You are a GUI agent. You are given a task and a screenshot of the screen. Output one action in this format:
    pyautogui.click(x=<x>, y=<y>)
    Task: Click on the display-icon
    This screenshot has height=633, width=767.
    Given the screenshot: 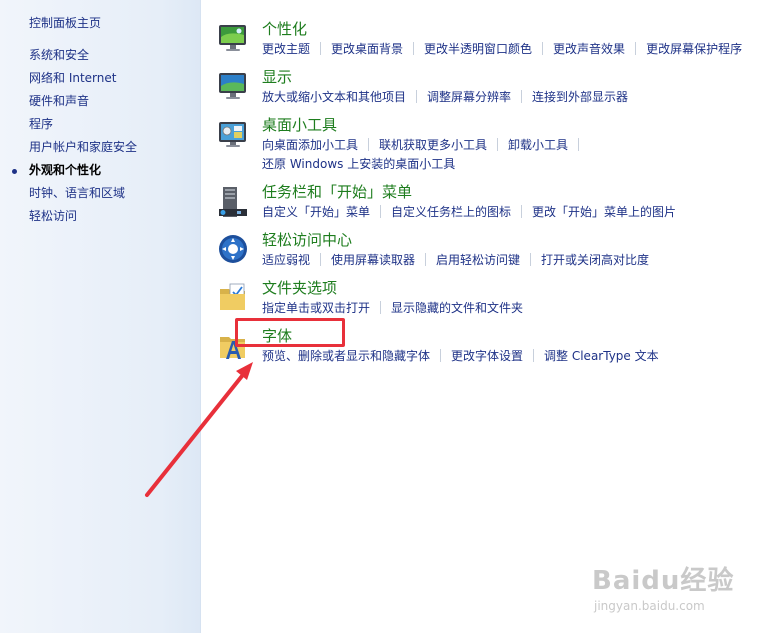 What is the action you would take?
    pyautogui.click(x=233, y=86)
    